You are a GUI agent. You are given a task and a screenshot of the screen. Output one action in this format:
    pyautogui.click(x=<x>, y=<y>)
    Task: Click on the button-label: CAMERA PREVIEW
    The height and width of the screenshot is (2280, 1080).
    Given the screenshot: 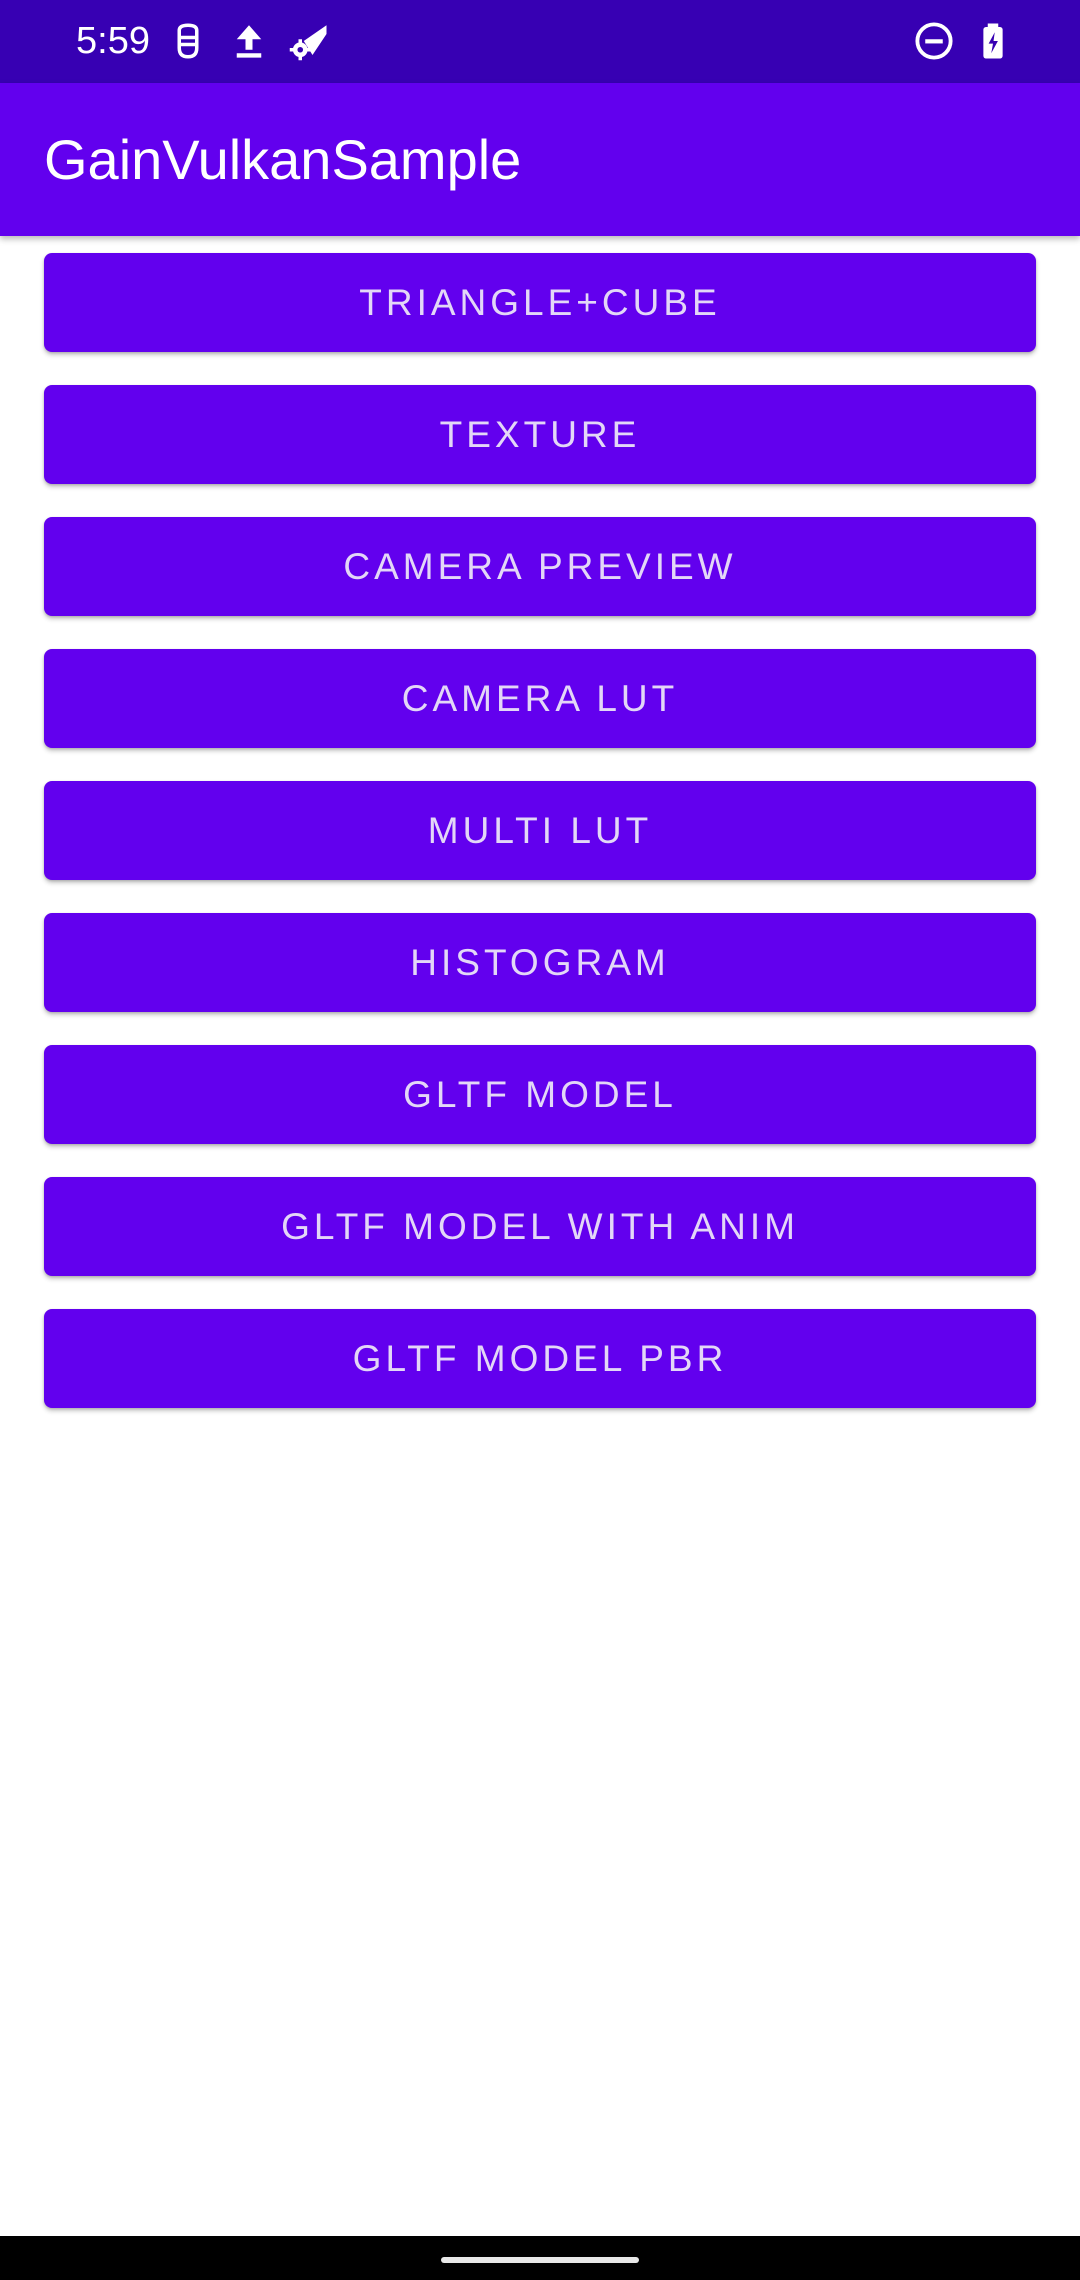 What is the action you would take?
    pyautogui.click(x=540, y=566)
    